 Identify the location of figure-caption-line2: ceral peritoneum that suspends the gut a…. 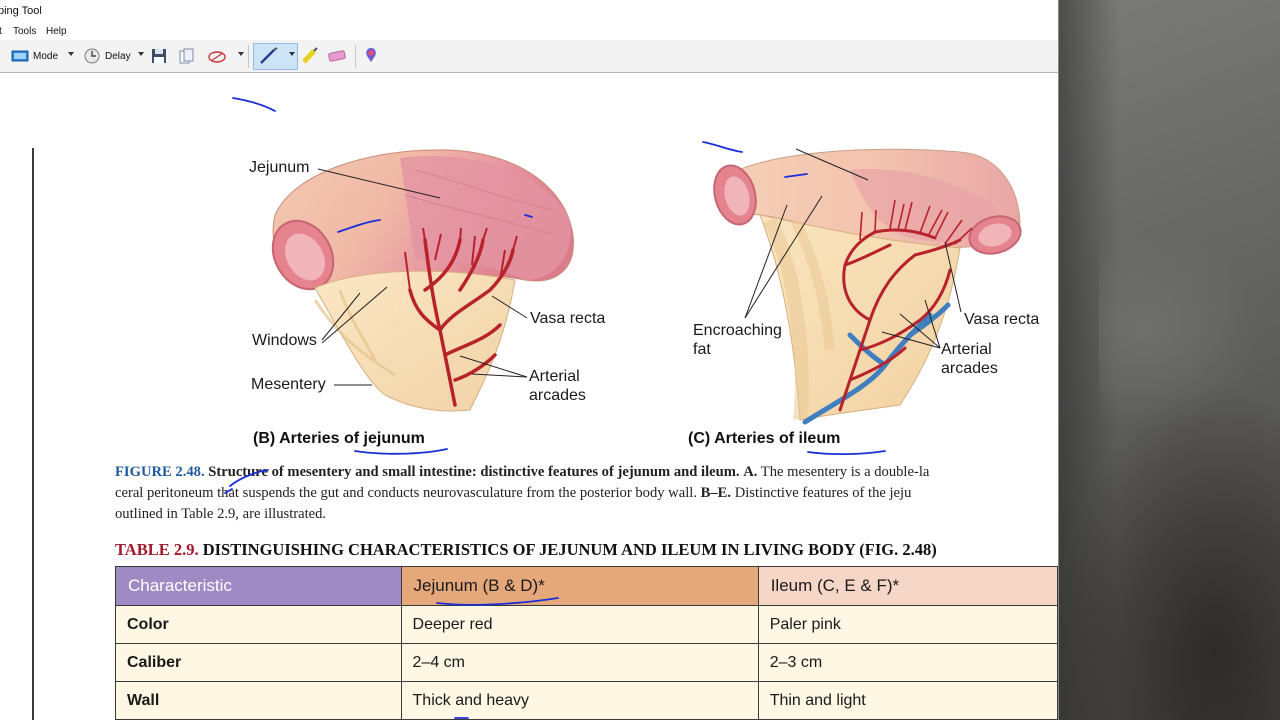
(406, 493).